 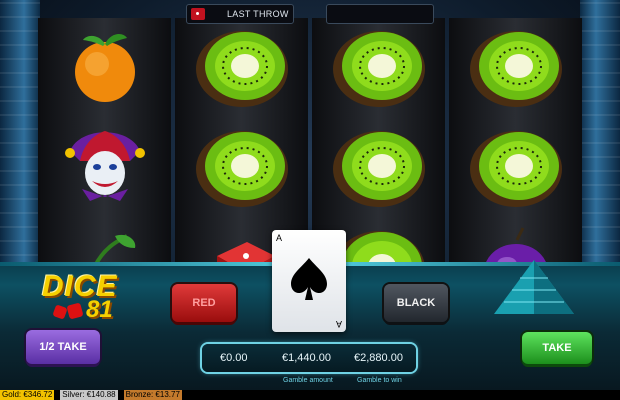 What do you see at coordinates (416, 303) in the screenshot?
I see `black-button: BLACK` at bounding box center [416, 303].